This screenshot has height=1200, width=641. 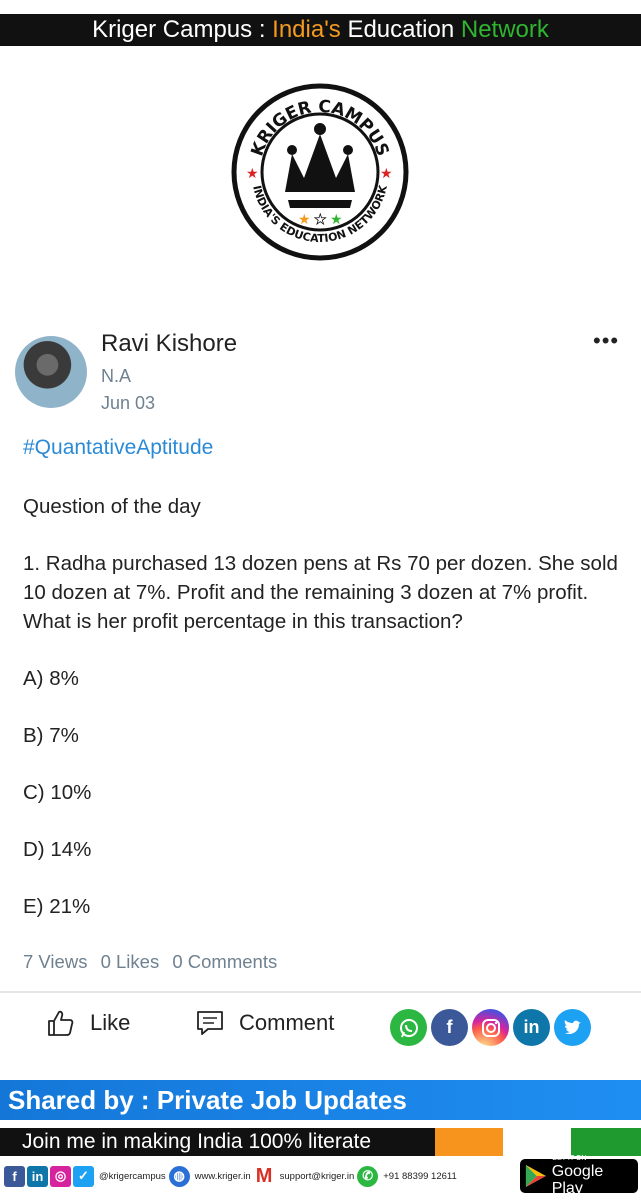 I want to click on banner-text-2: India's, so click(x=306, y=29).